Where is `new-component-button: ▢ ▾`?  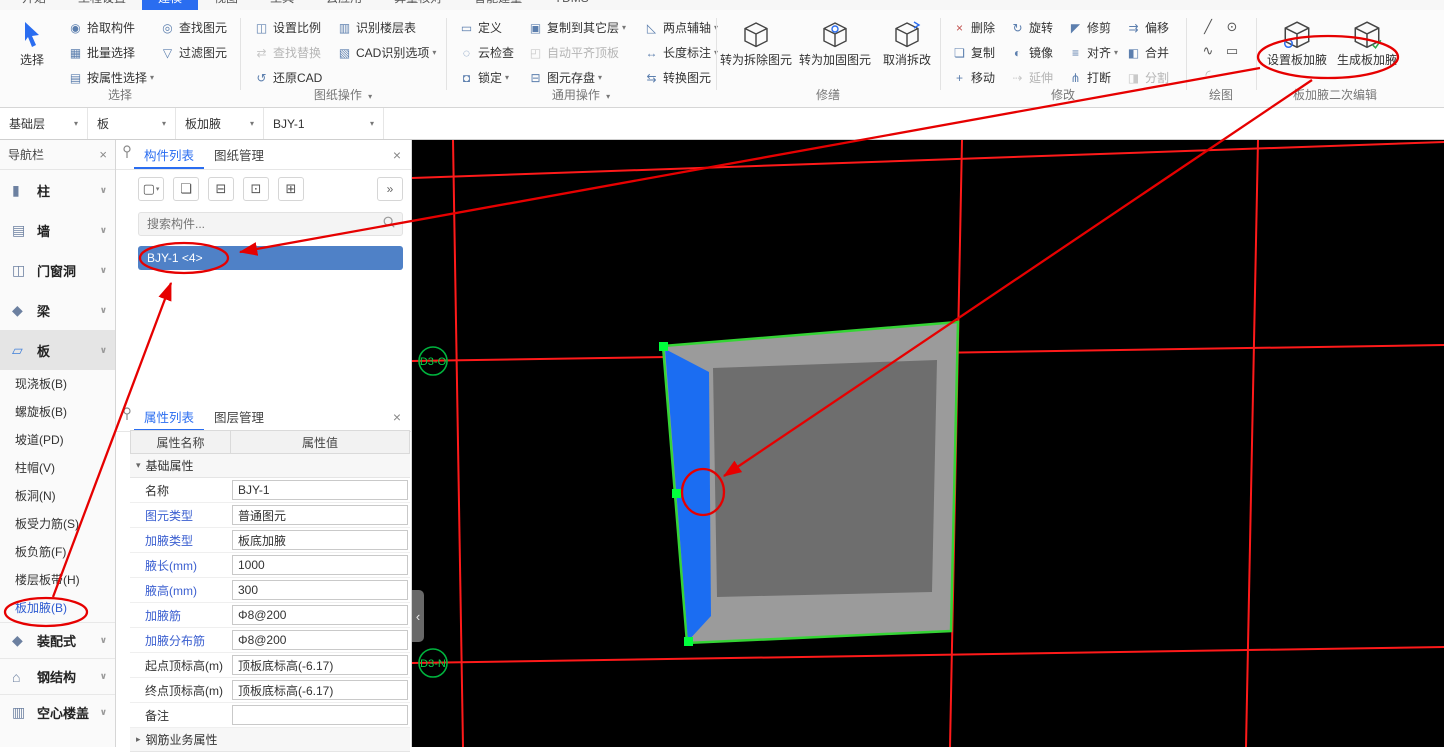 new-component-button: ▢ ▾ is located at coordinates (151, 189).